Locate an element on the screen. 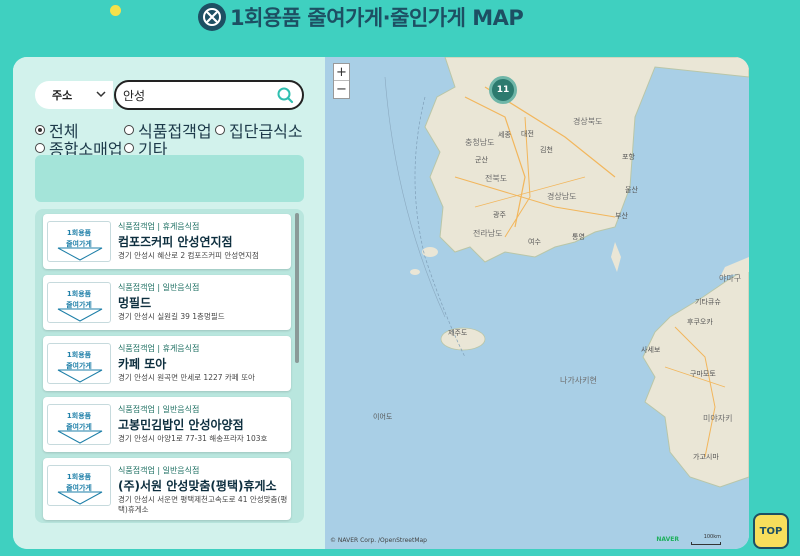 This screenshot has width=800, height=556. map-label: 전북도 is located at coordinates (496, 178).